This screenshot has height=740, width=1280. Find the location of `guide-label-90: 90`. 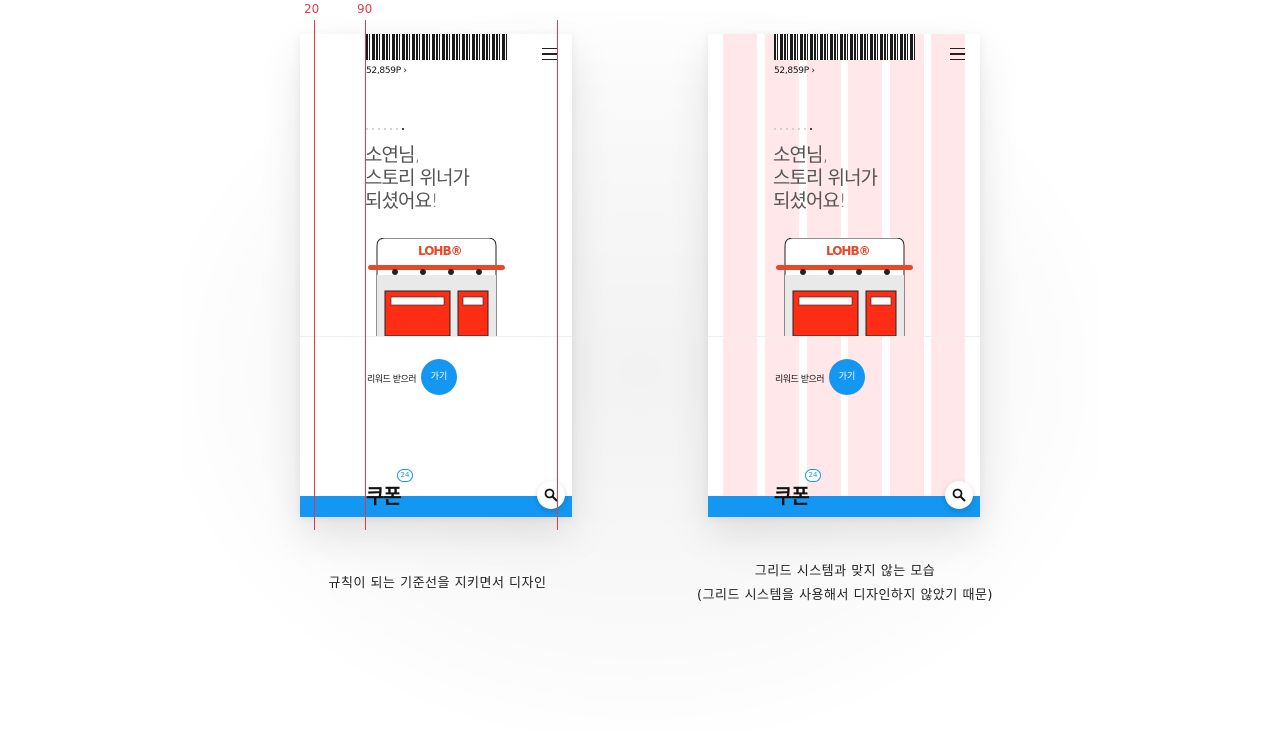

guide-label-90: 90 is located at coordinates (365, 9).